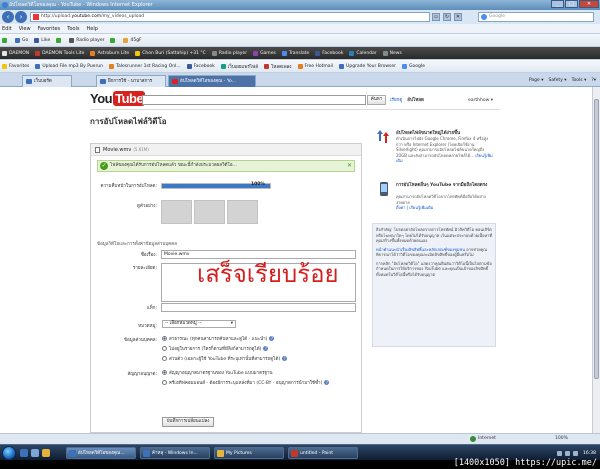 The width and height of the screenshot is (600, 469). What do you see at coordinates (24, 453) in the screenshot?
I see `ie-icon` at bounding box center [24, 453].